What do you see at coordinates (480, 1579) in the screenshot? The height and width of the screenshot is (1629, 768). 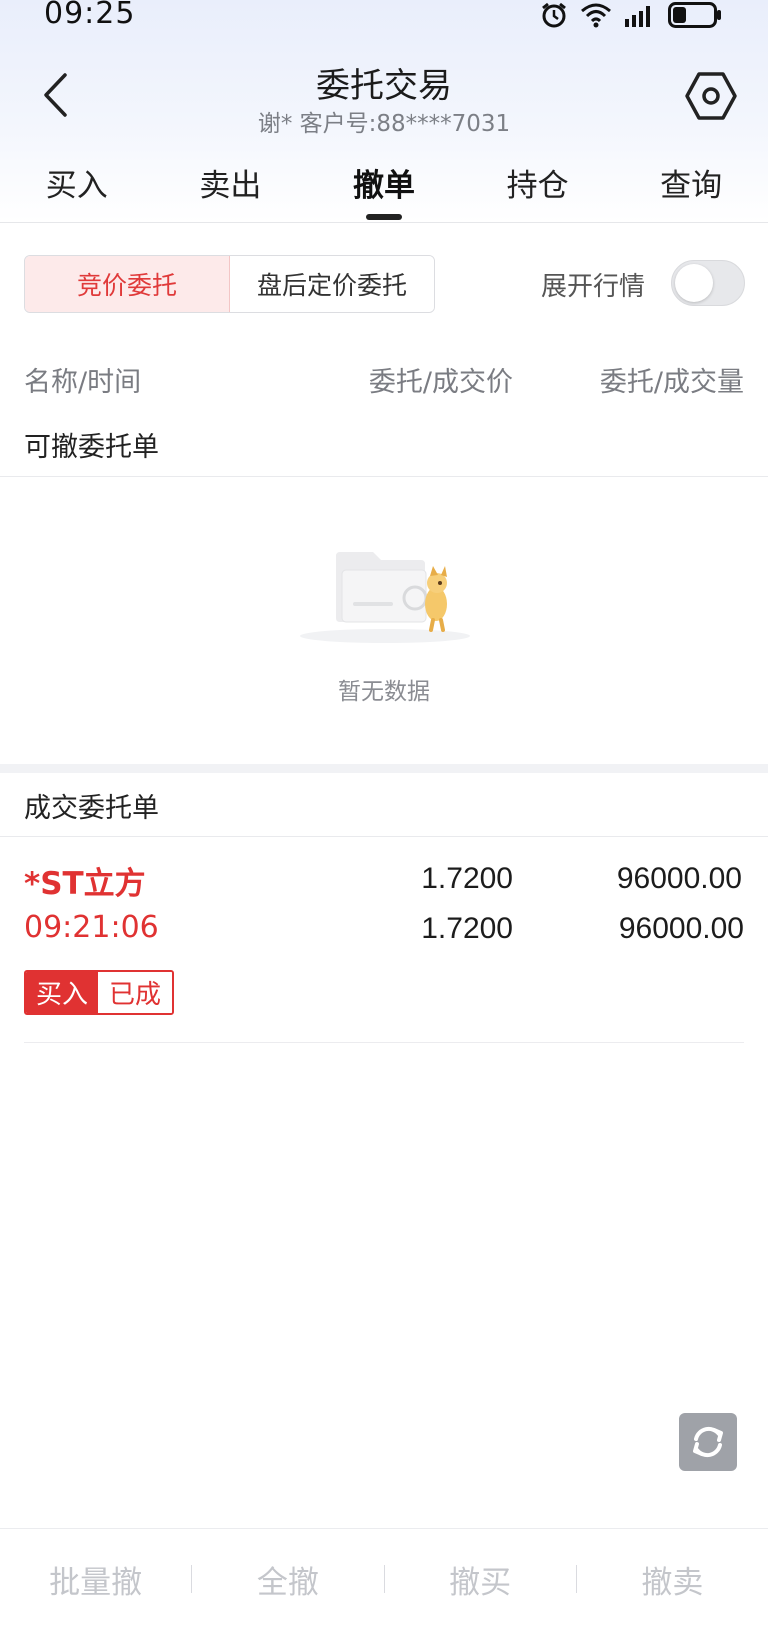 I see `cancel-buy-button: 撤买` at bounding box center [480, 1579].